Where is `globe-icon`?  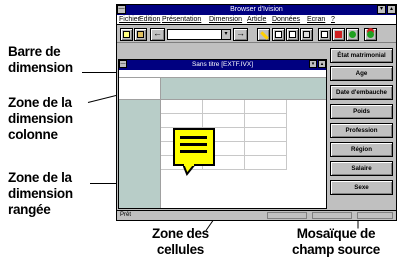 globe-icon is located at coordinates (352, 34).